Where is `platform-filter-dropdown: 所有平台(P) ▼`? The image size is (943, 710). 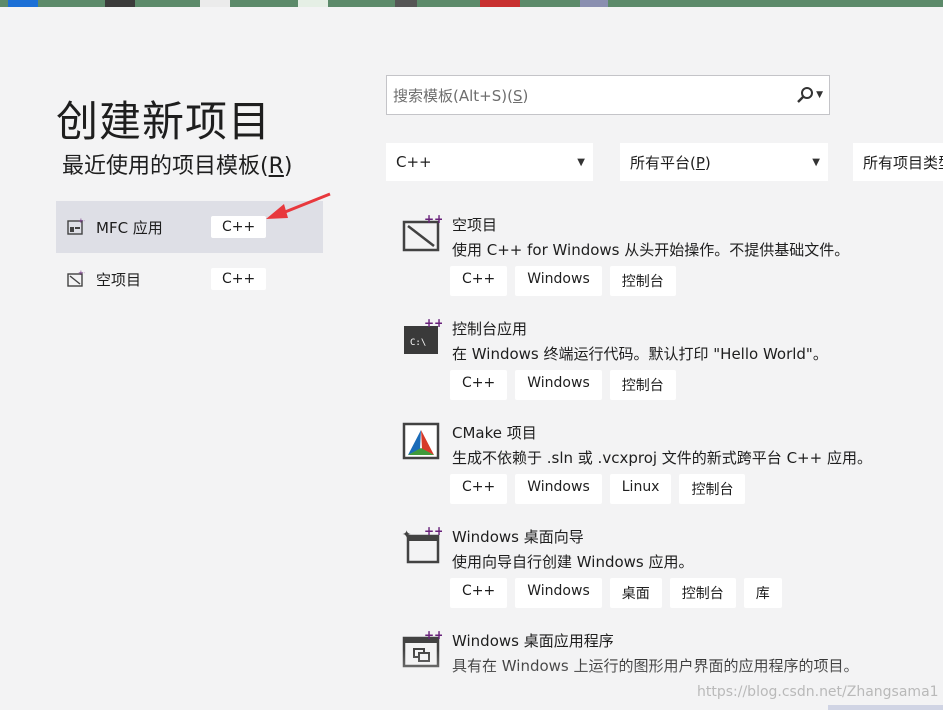
platform-filter-dropdown: 所有平台(P) ▼ is located at coordinates (724, 162).